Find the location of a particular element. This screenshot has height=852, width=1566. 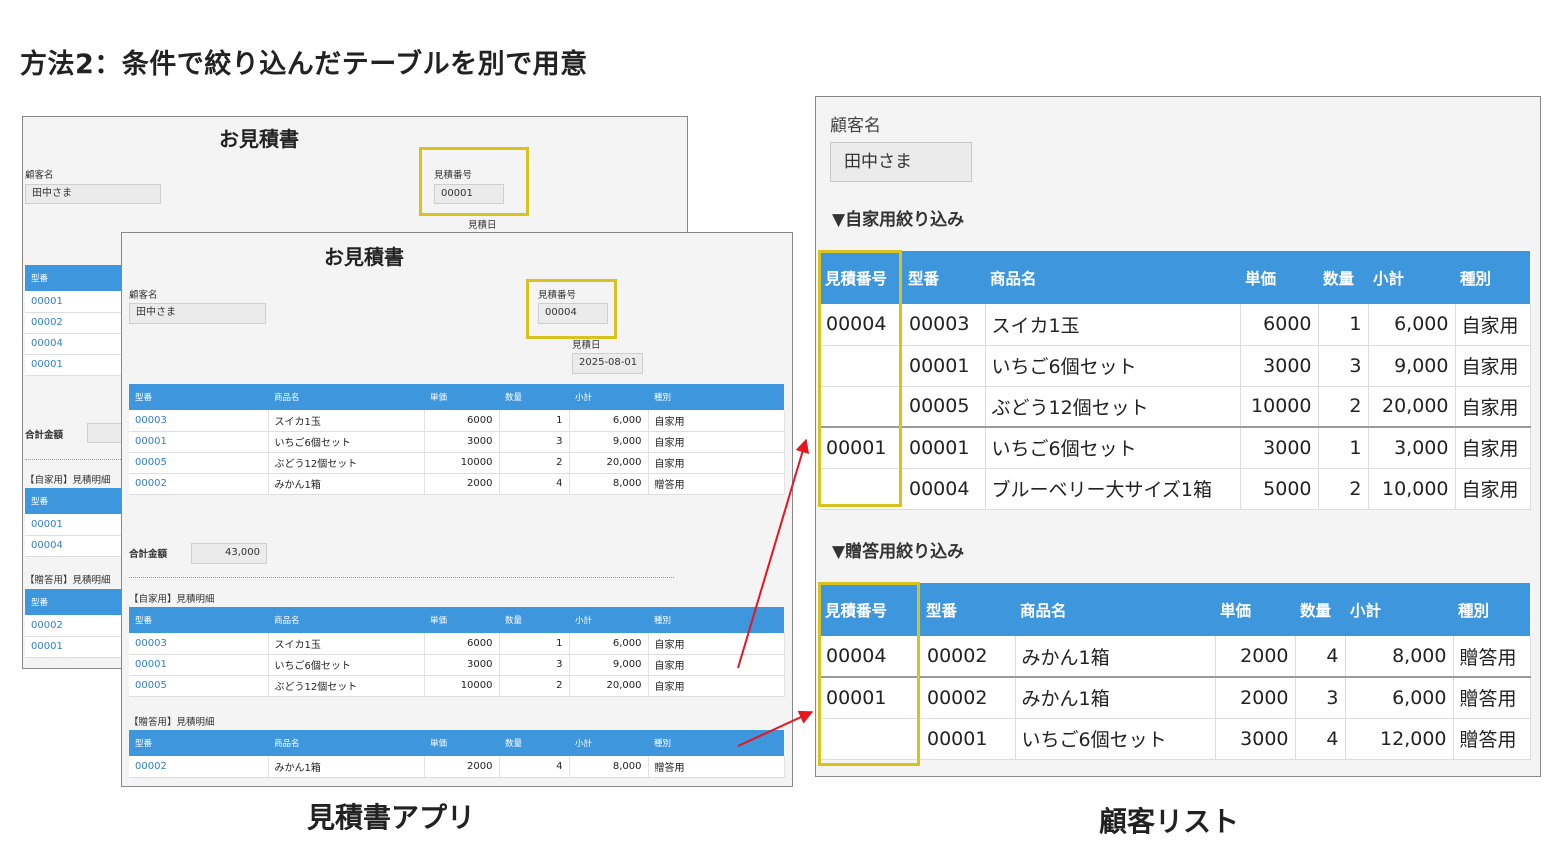

total-label: 合計金額 is located at coordinates (44, 435).